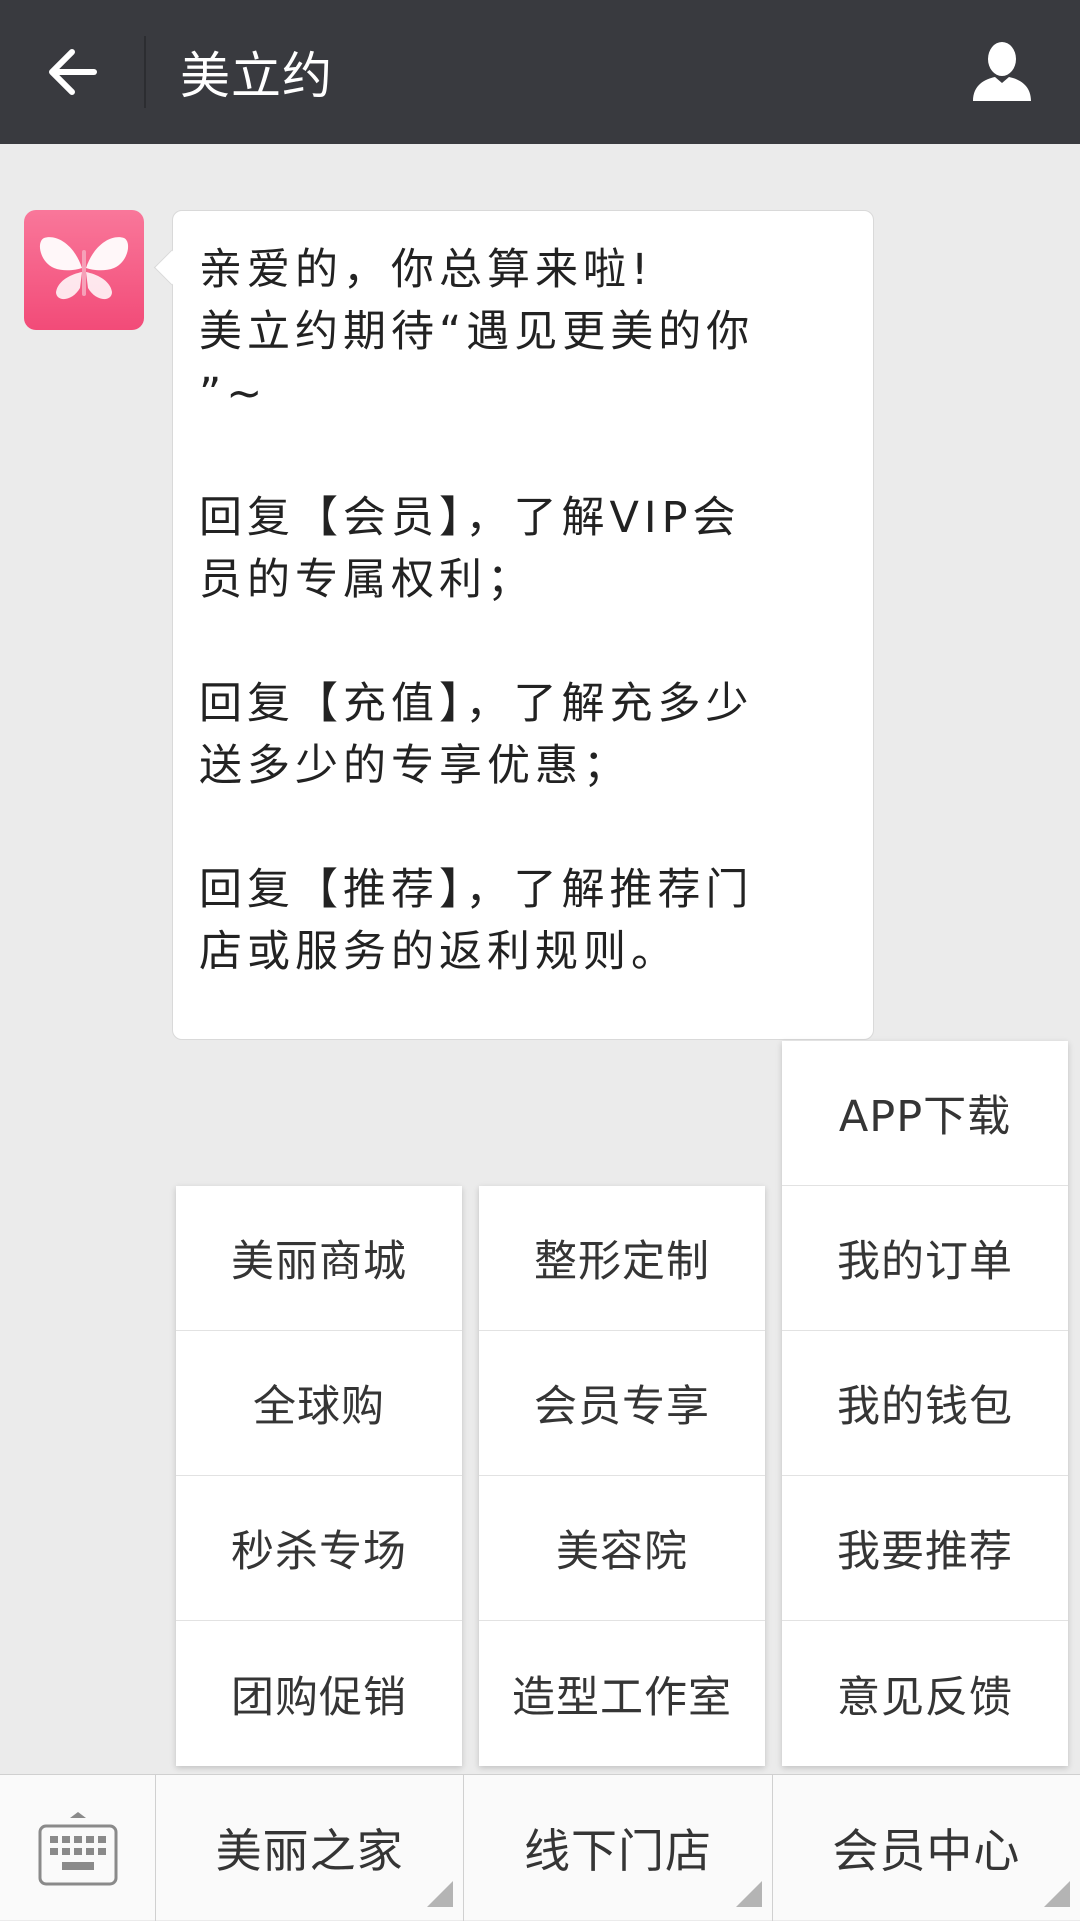 The image size is (1080, 1921). I want to click on bottom-menu-bar: 美丽之家 线下门店 会员中心, so click(540, 1847).